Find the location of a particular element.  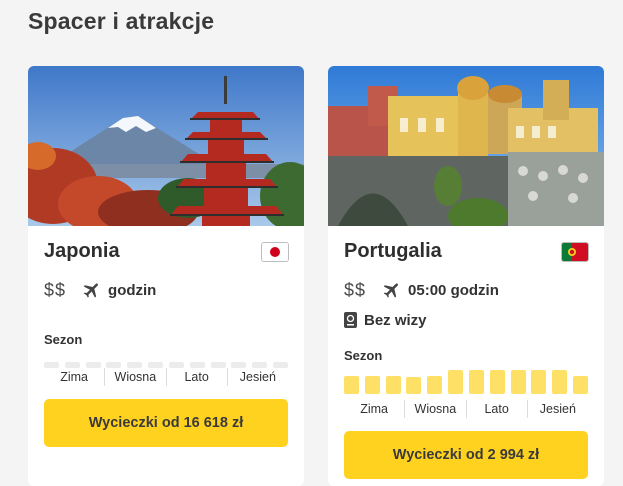

mount-fuji-pagoda-photo is located at coordinates (166, 146).